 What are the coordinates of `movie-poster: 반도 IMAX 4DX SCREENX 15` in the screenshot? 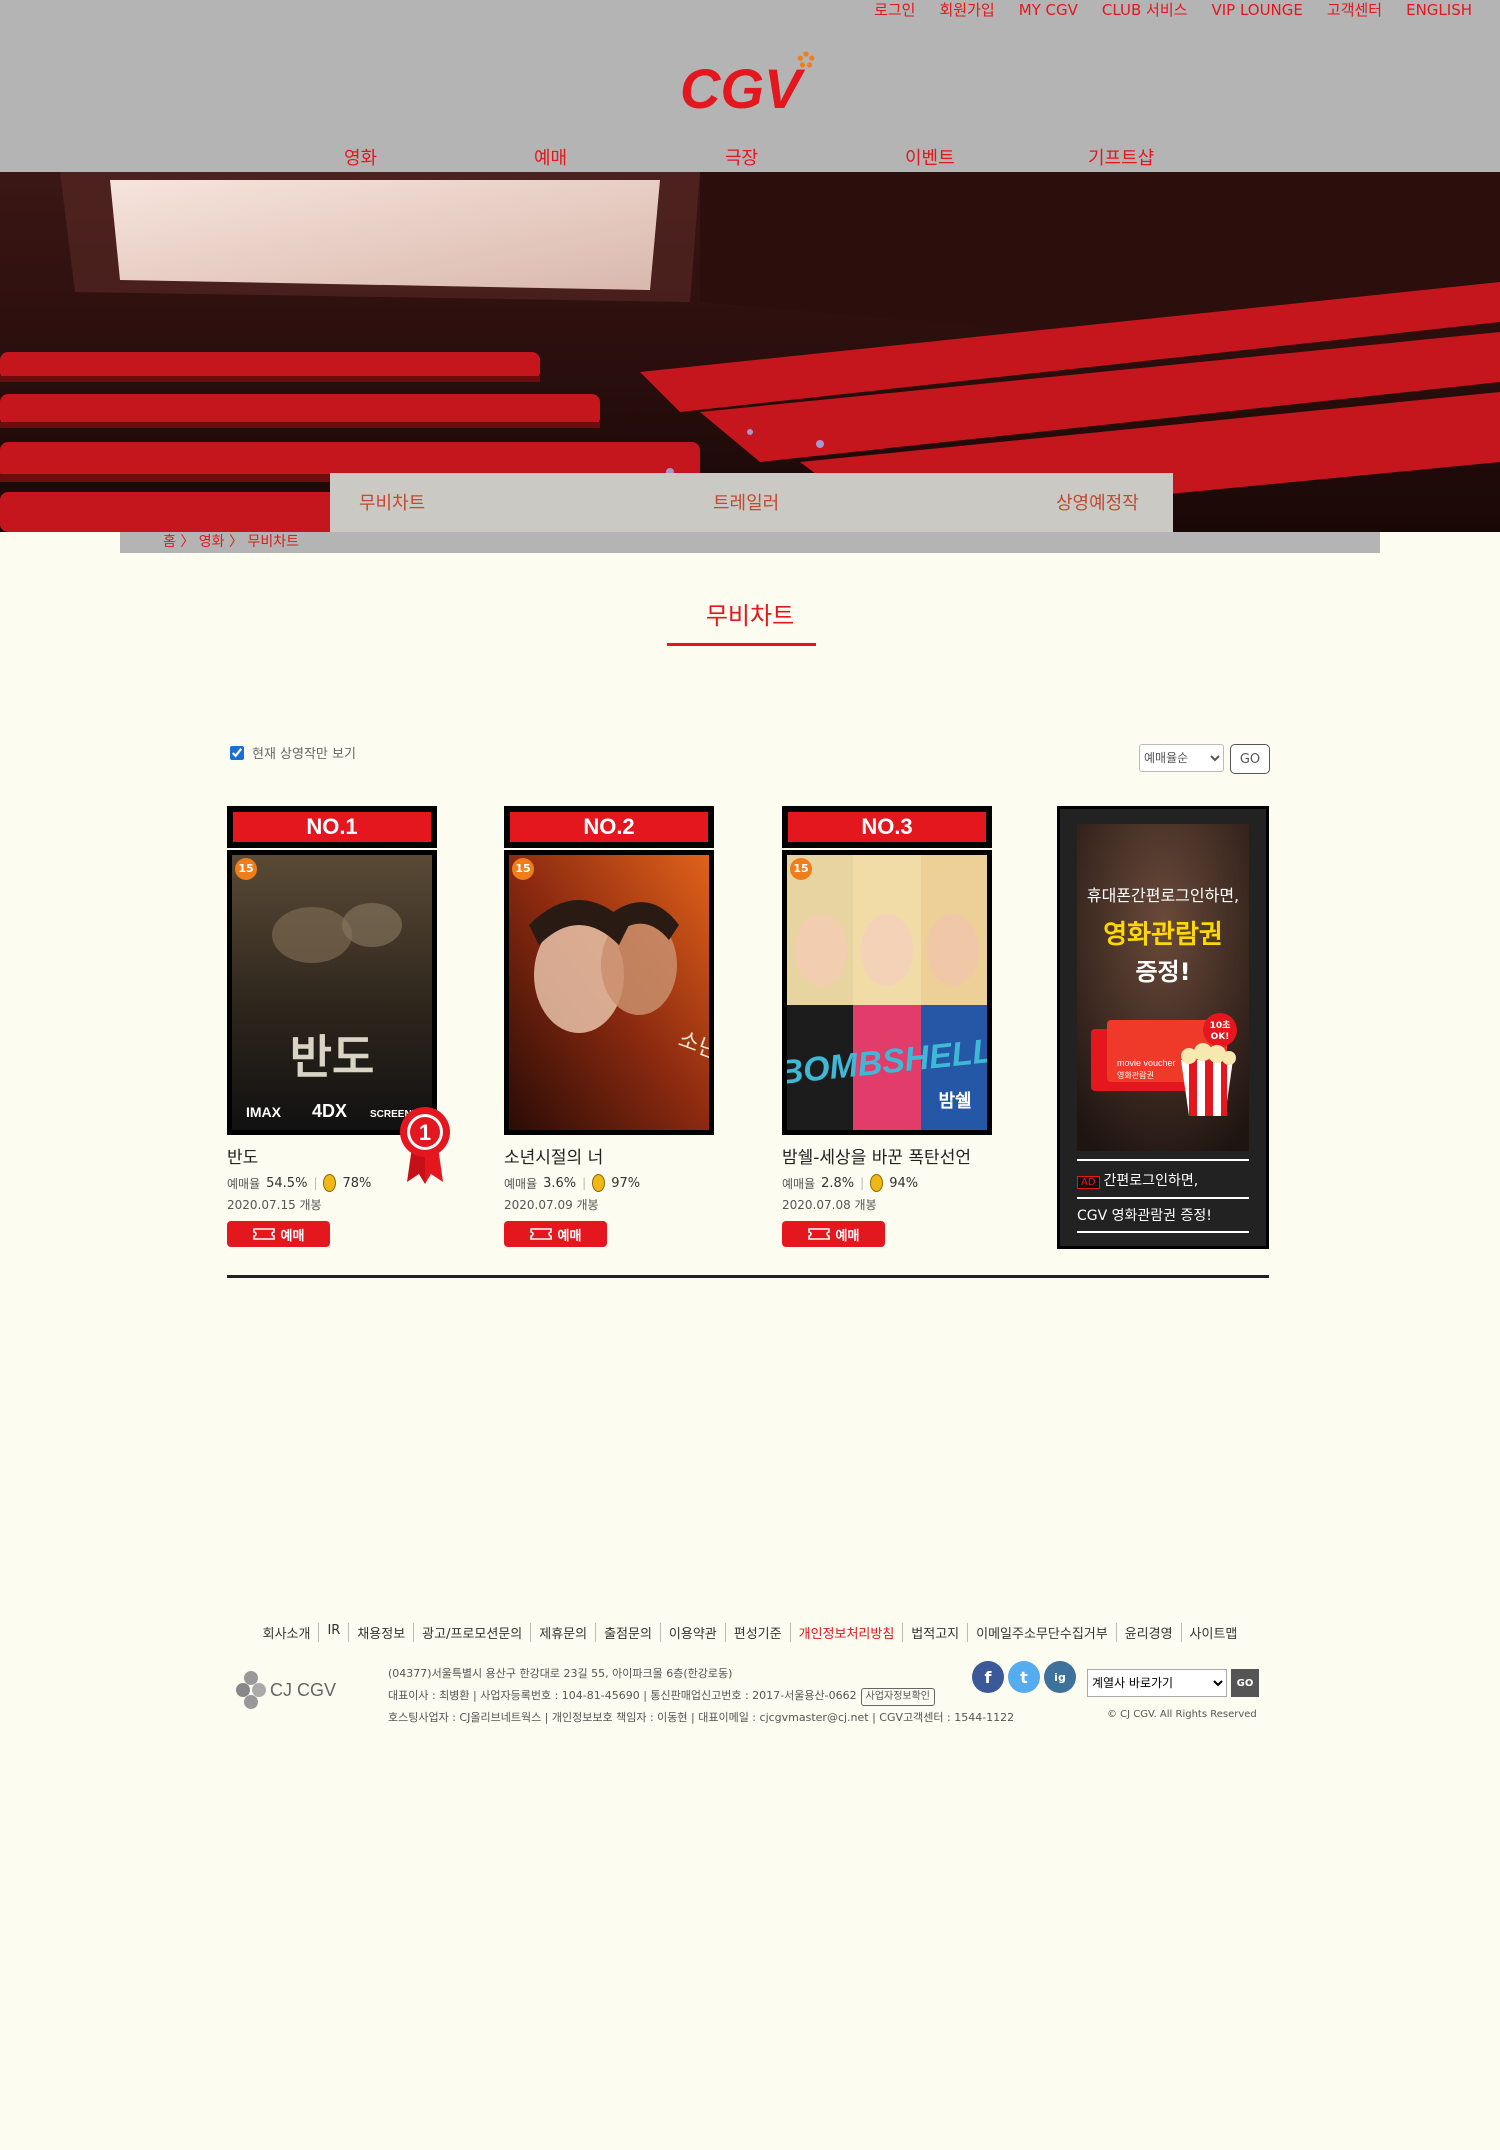 It's located at (332, 992).